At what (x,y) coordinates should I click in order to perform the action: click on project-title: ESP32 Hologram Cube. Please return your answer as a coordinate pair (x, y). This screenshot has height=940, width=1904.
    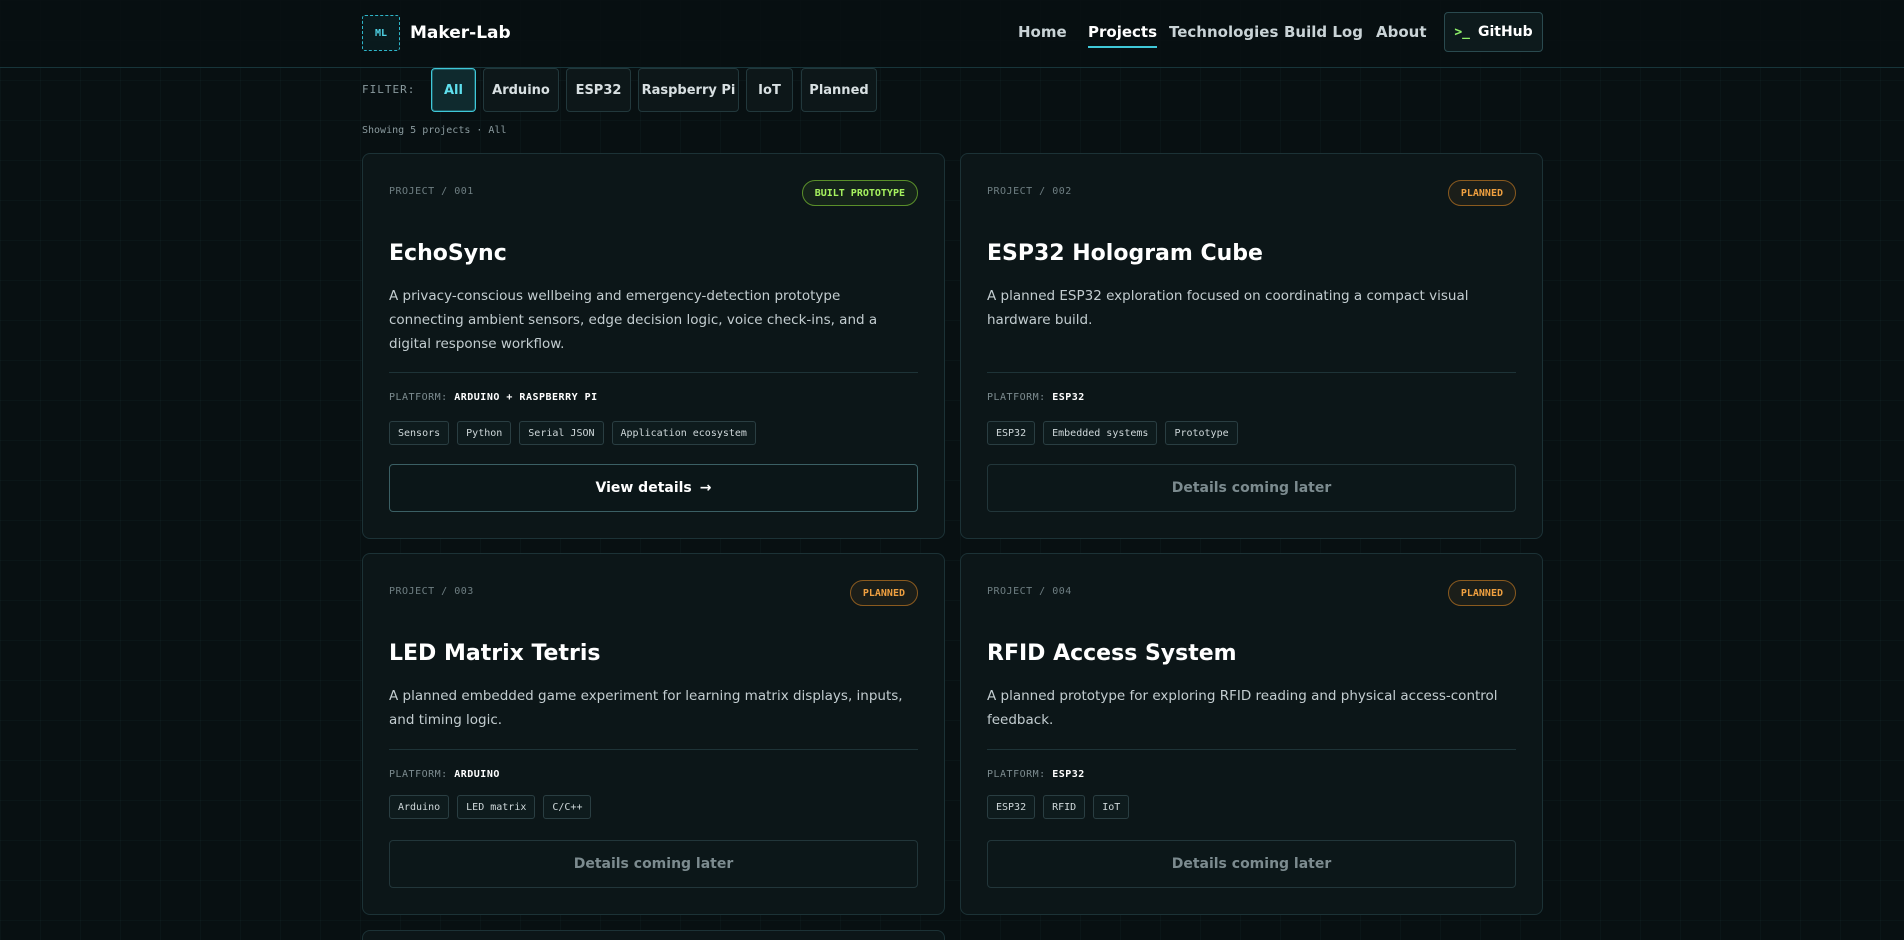
    Looking at the image, I should click on (1125, 253).